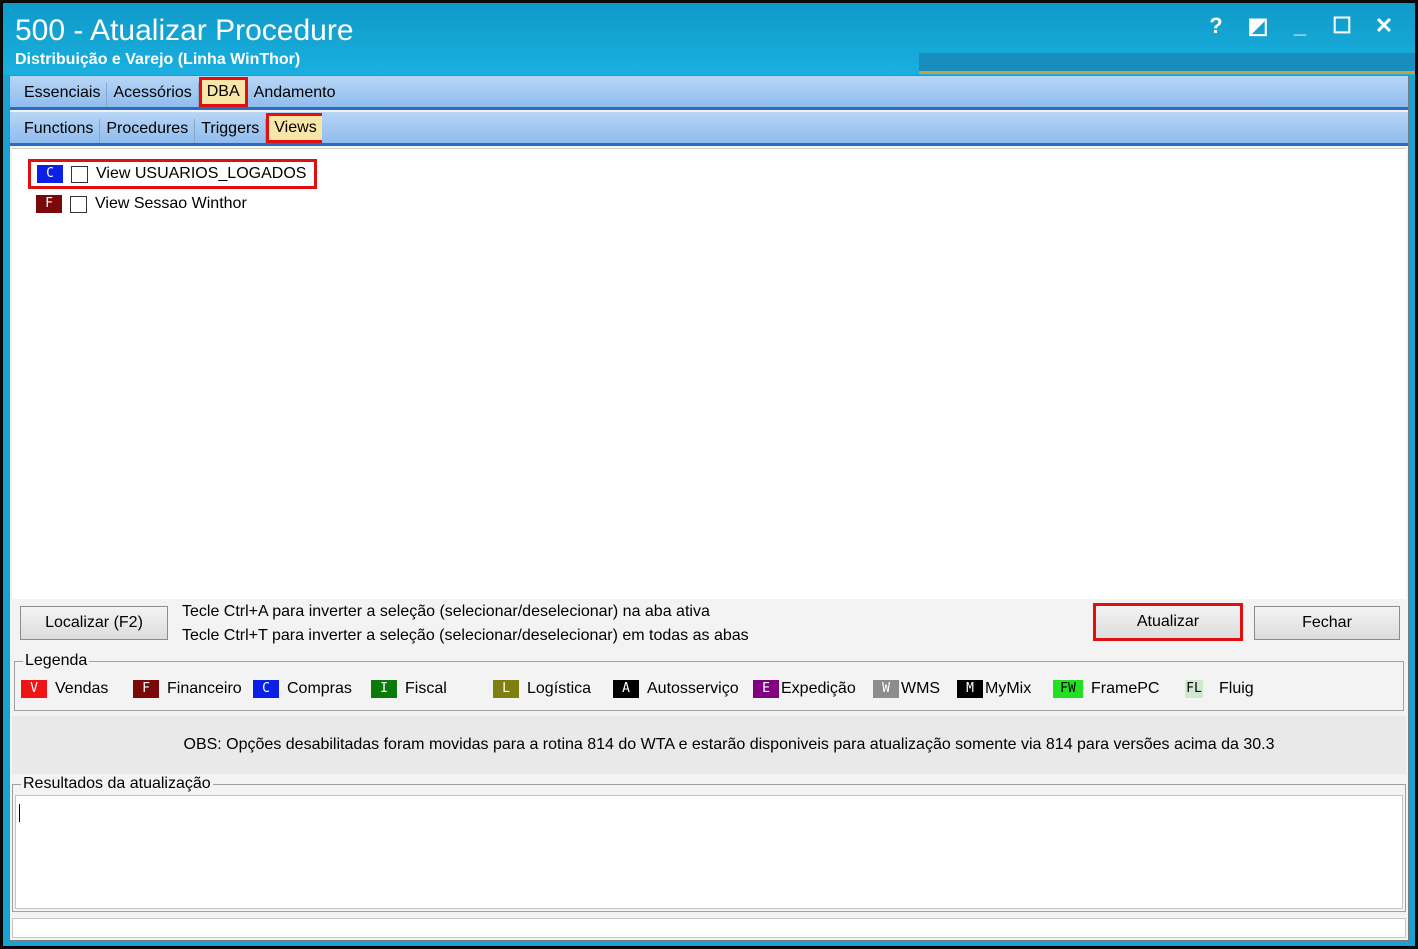 This screenshot has width=1418, height=949. I want to click on legend-label: Logística, so click(559, 688).